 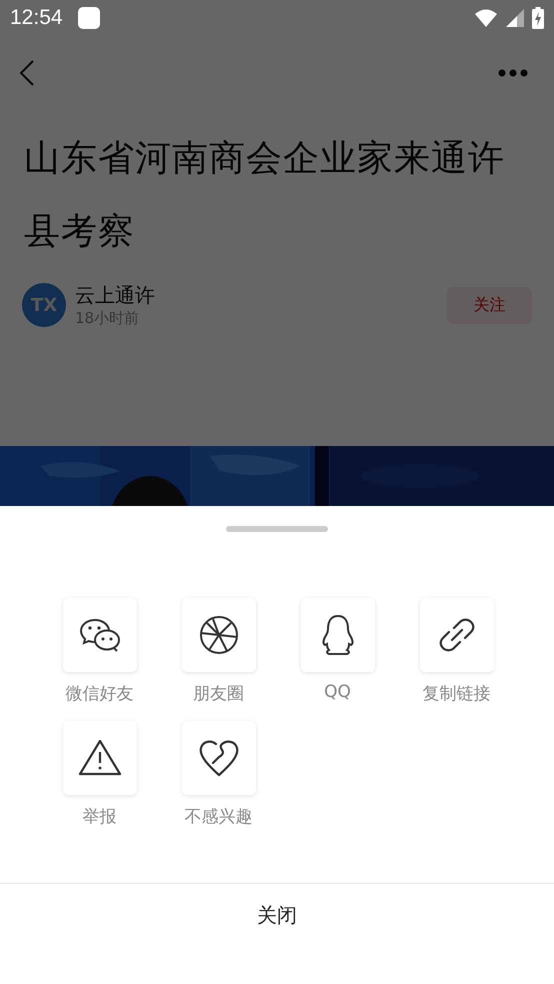 I want to click on penguin-icon, so click(x=337, y=635).